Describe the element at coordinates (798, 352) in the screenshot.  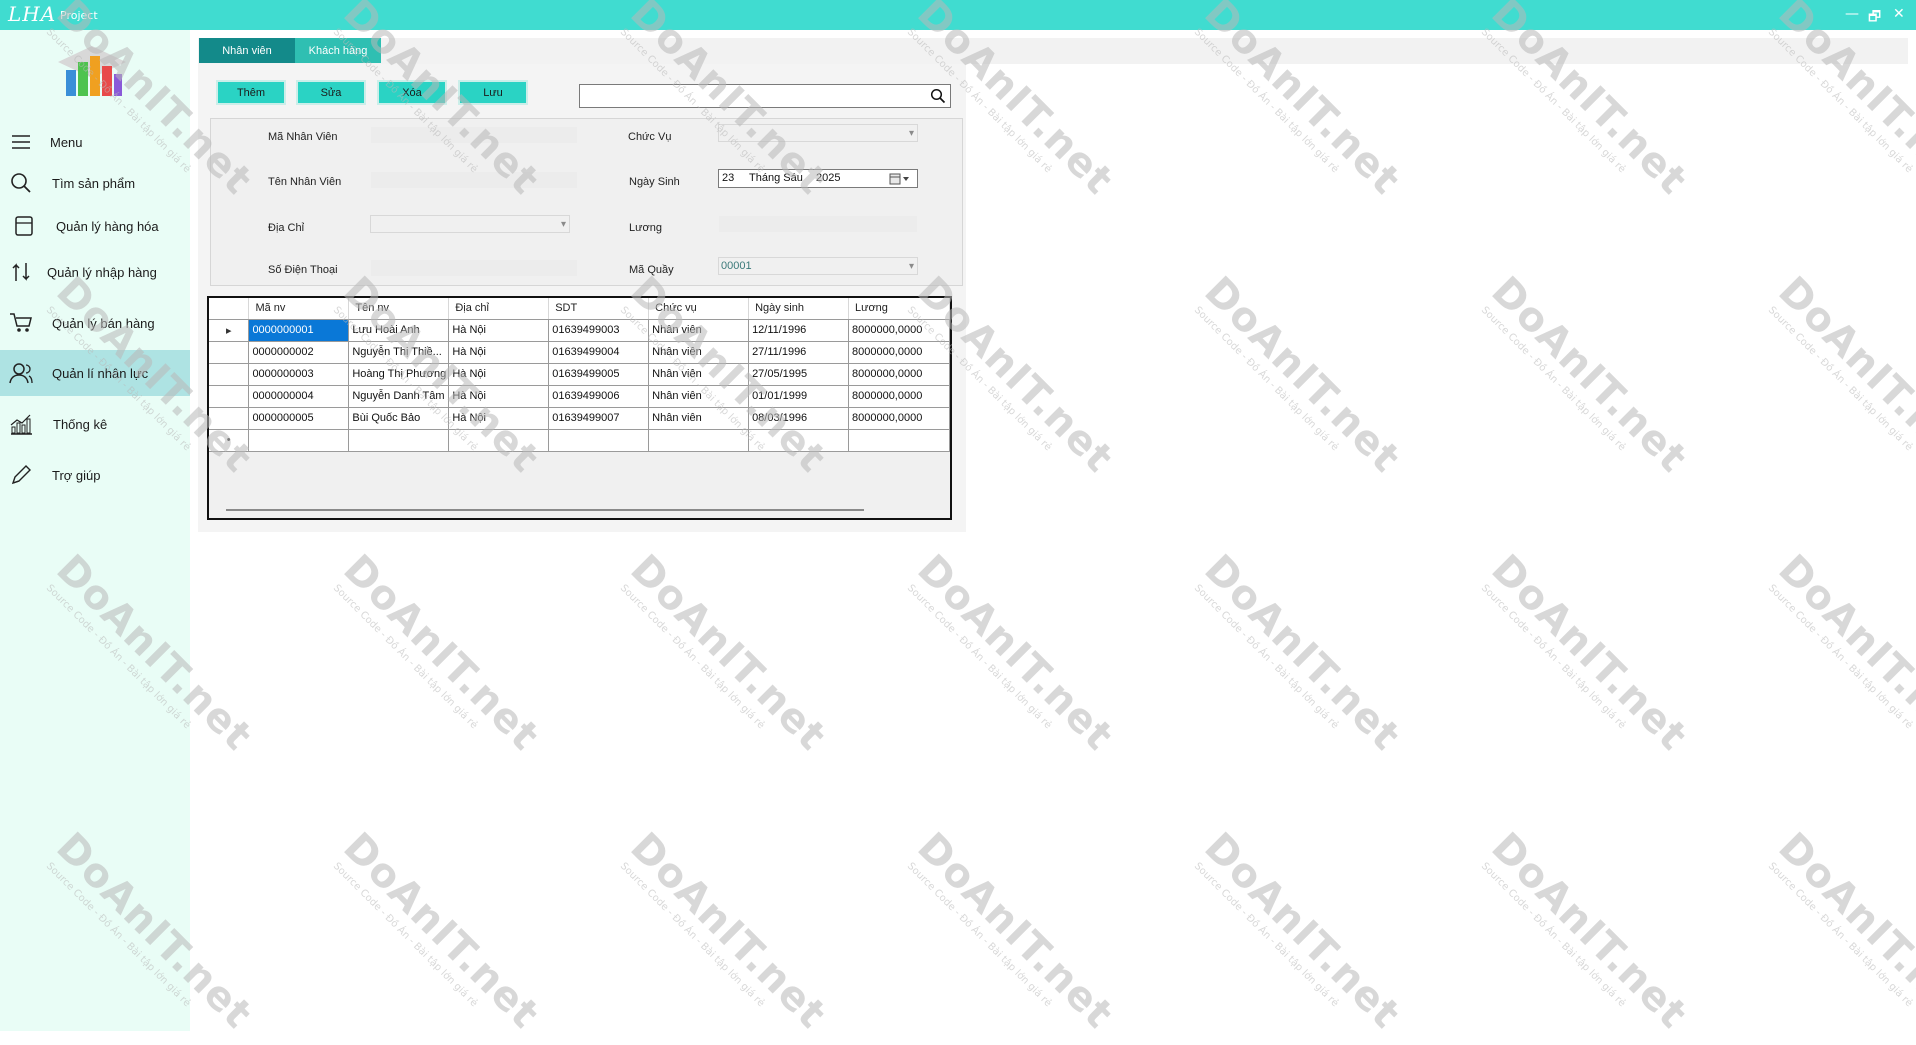
I see `table-cell: 27/11/1996` at that location.